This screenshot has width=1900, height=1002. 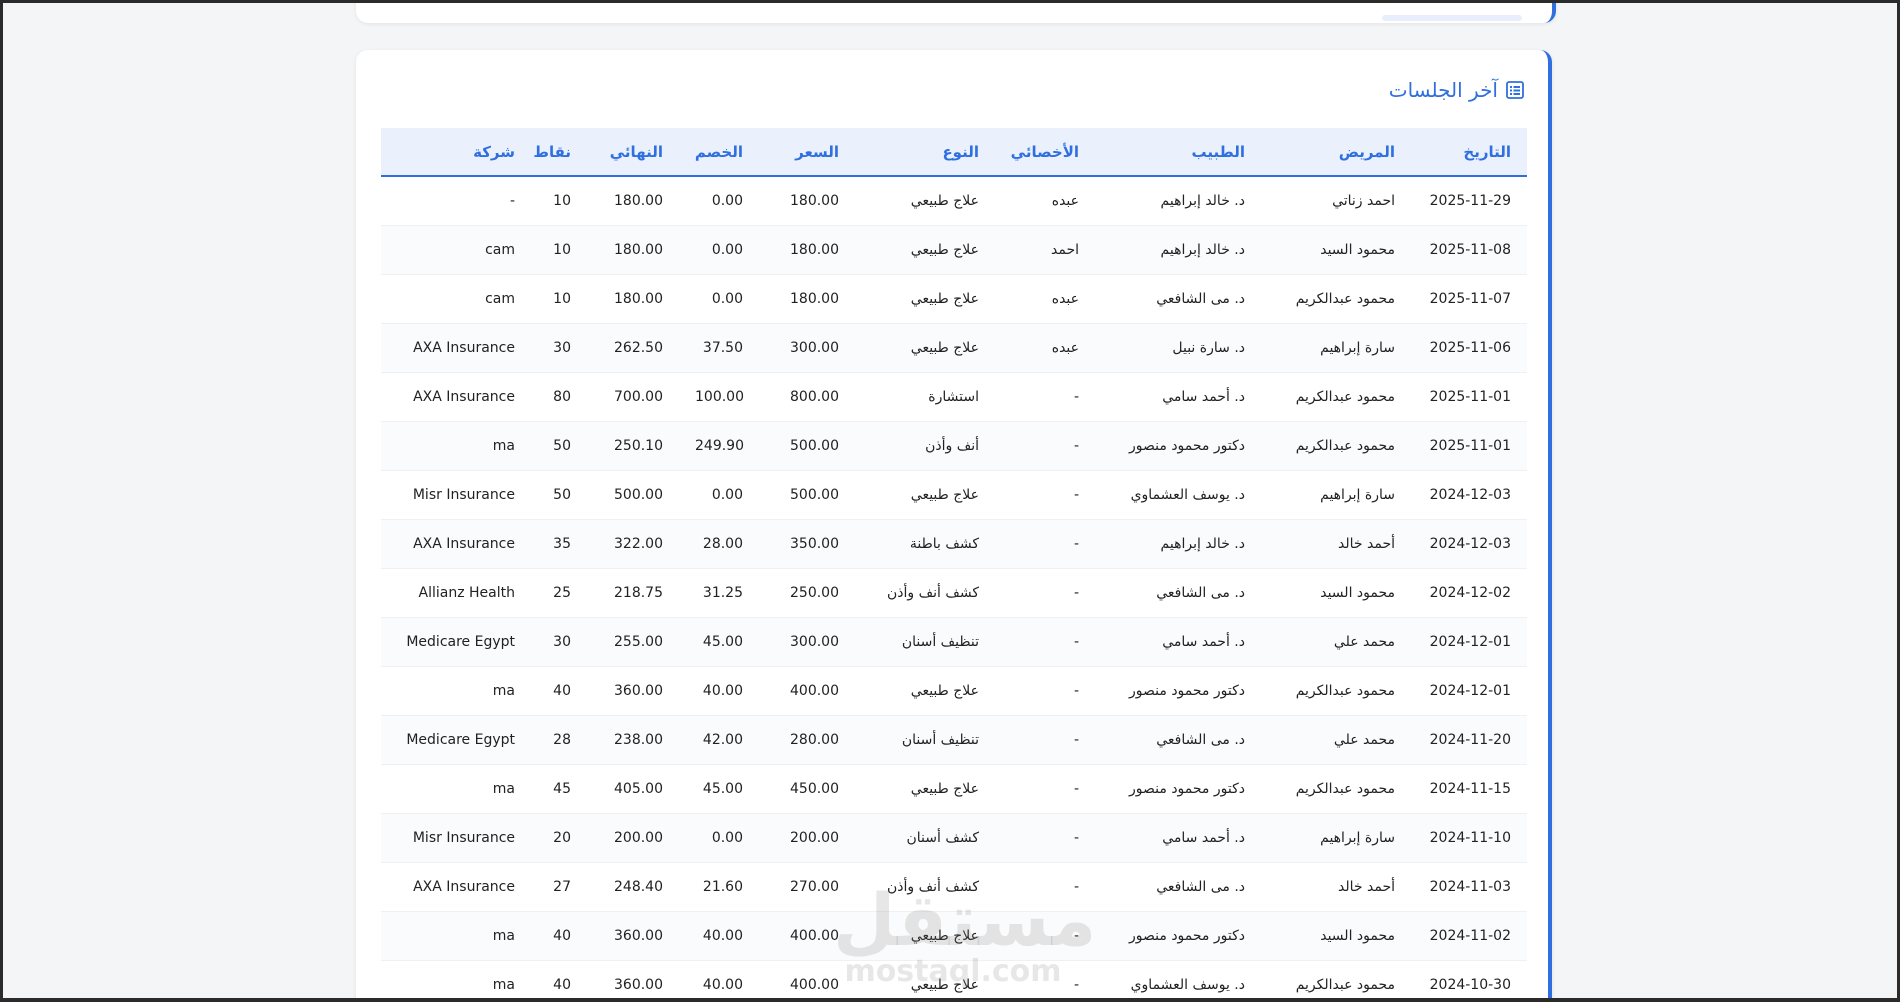 I want to click on cell-price: 450.00, so click(x=807, y=789).